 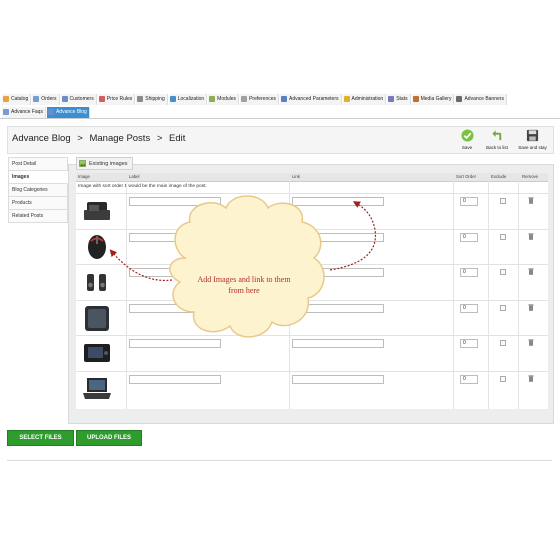 What do you see at coordinates (82, 163) in the screenshot?
I see `image-icon` at bounding box center [82, 163].